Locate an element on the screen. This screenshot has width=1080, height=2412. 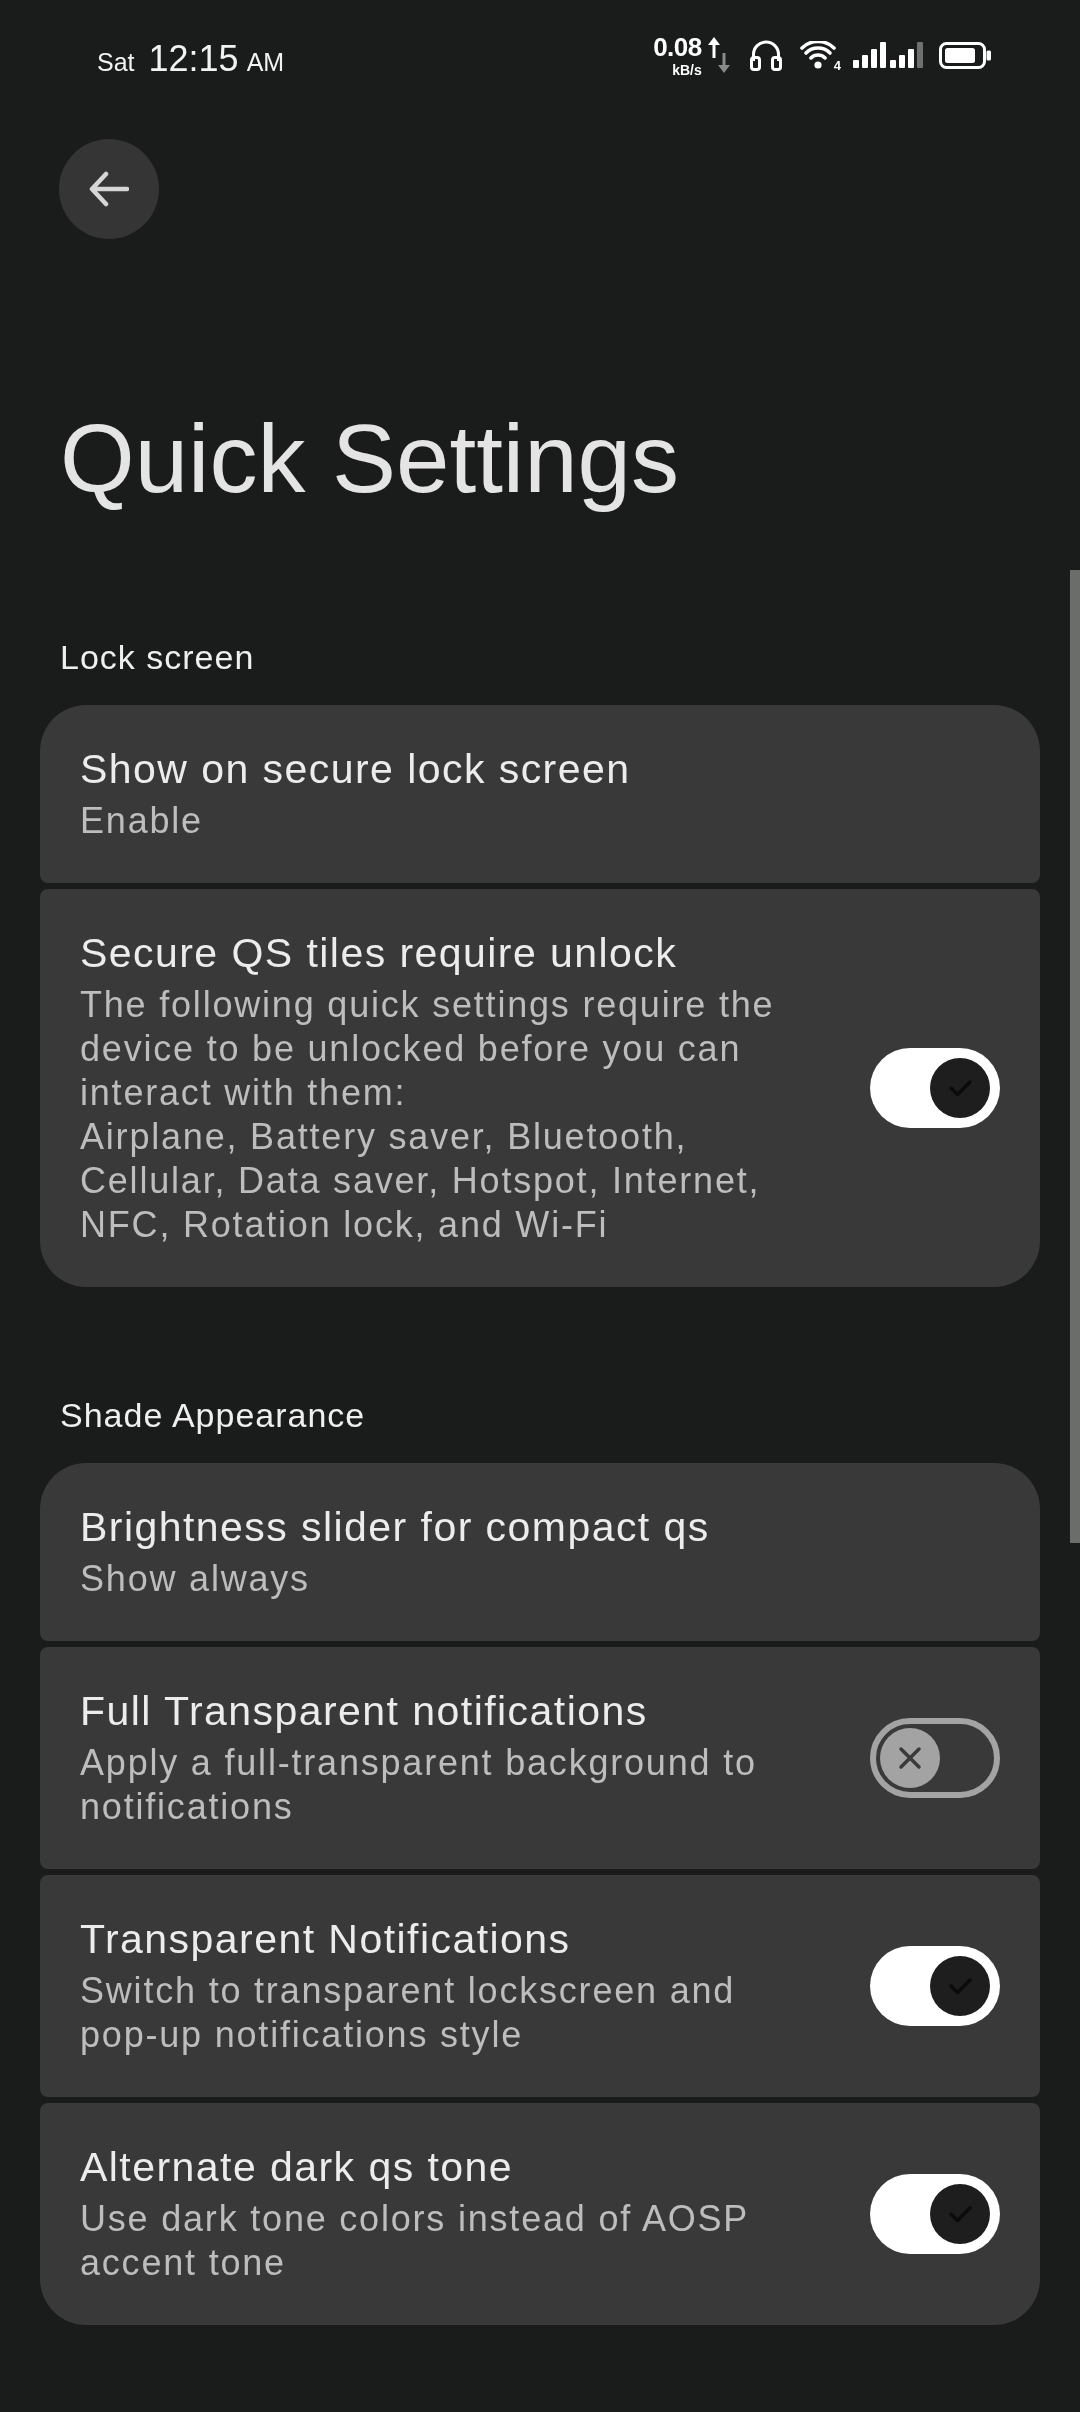
clock-time: 12:15 is located at coordinates (193, 59).